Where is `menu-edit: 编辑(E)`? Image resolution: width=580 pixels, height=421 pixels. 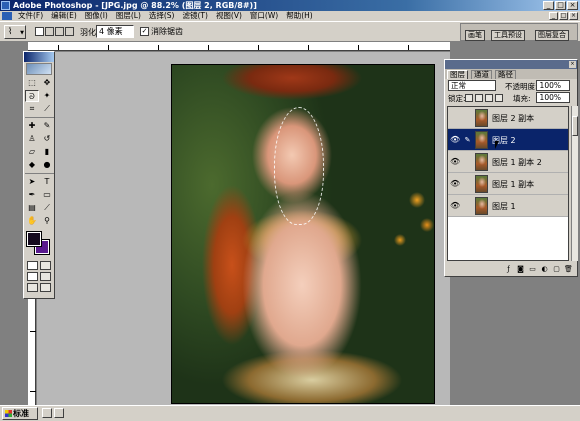 menu-edit: 编辑(E) is located at coordinates (64, 16).